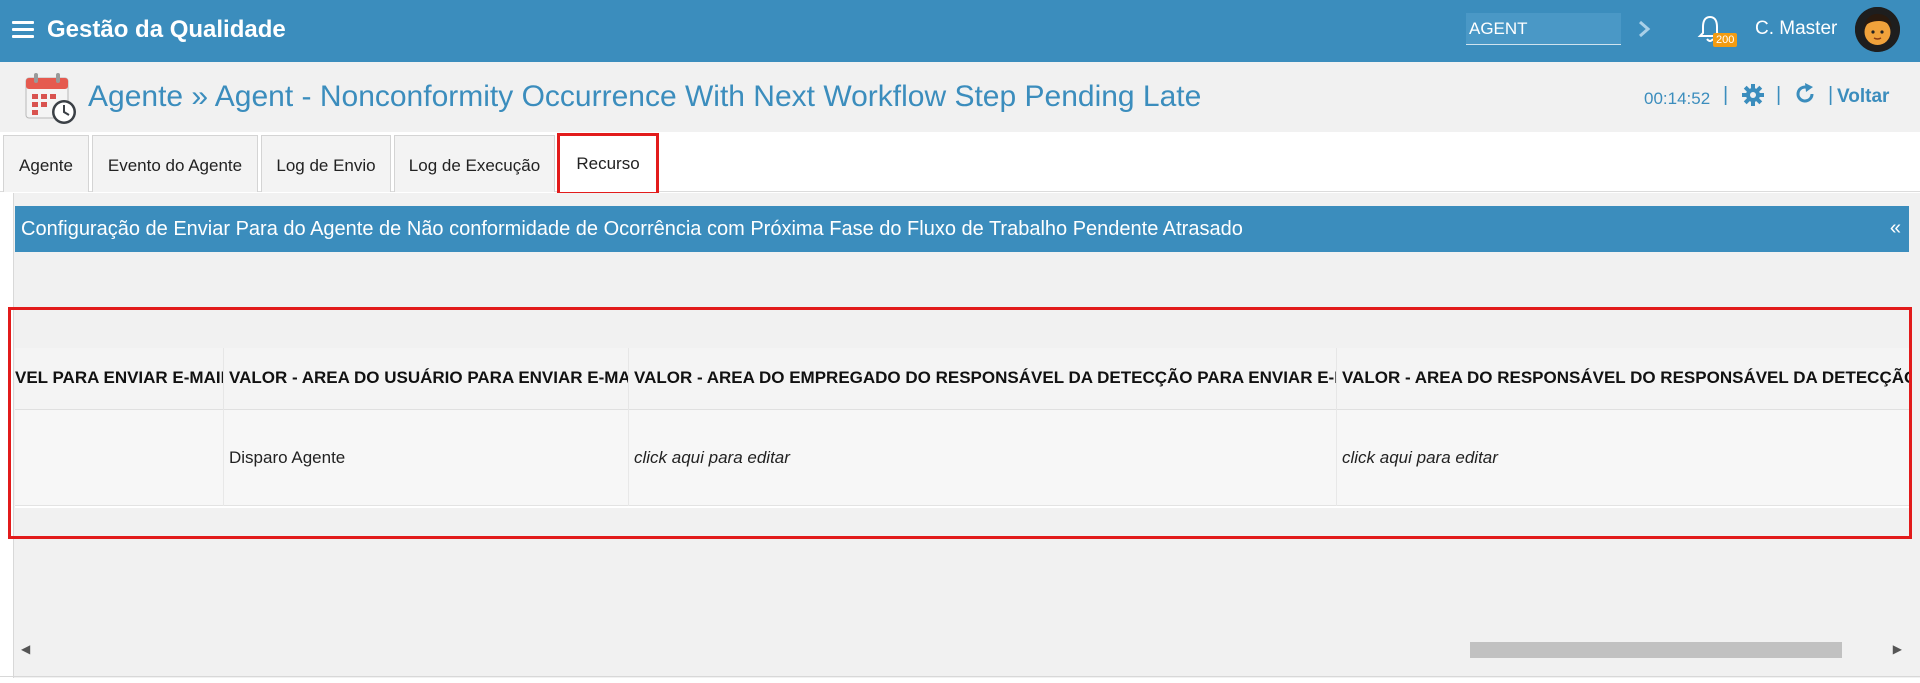  Describe the element at coordinates (326, 163) in the screenshot. I see `tab-log-de-envio: Log de Envio` at that location.